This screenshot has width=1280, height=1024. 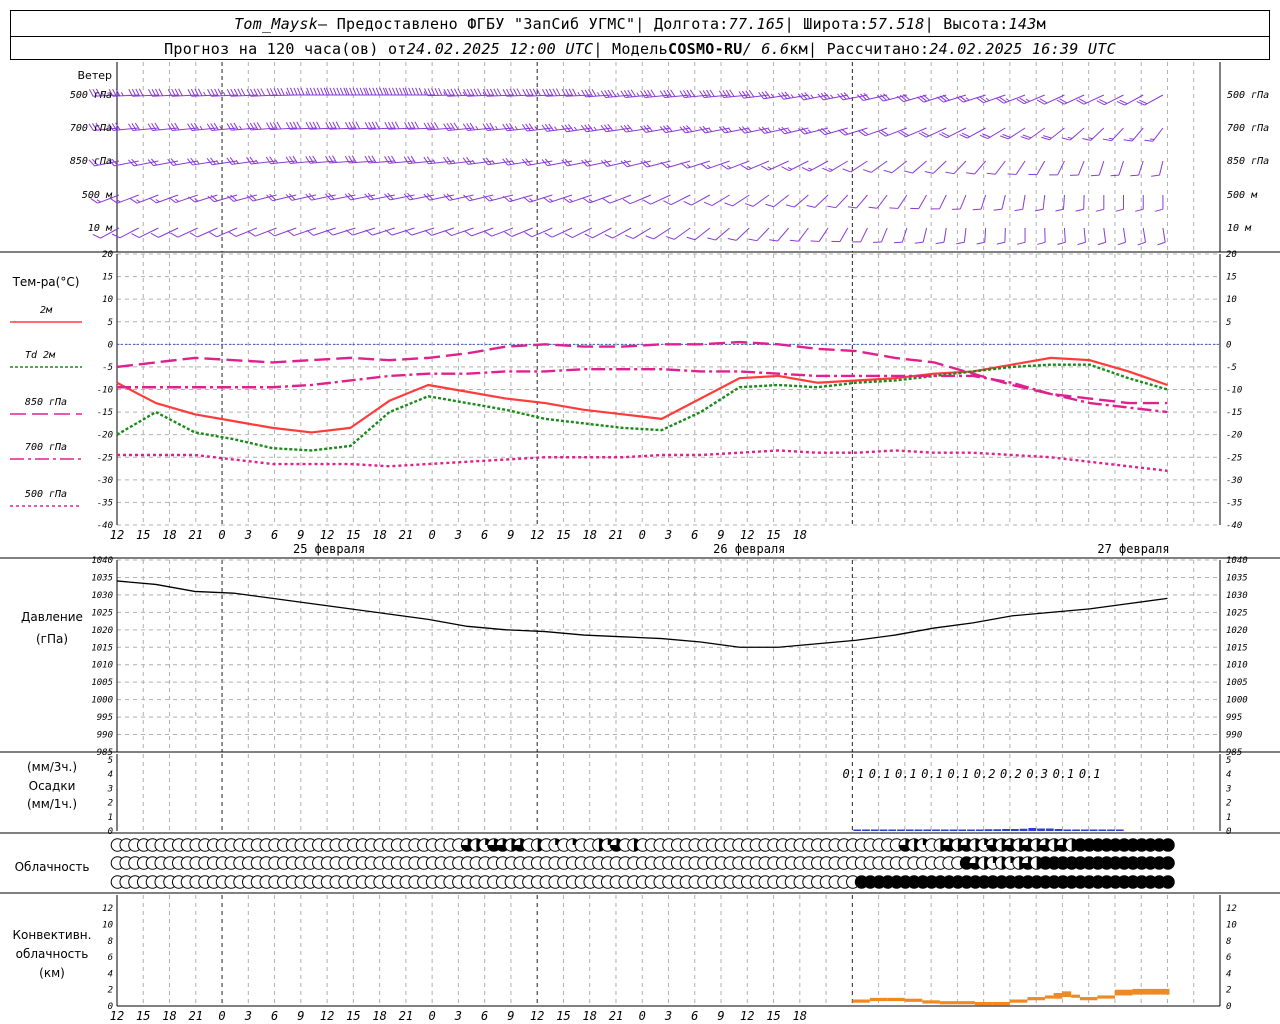 I want to click on conv-ytick-left: 2, so click(x=110, y=991).